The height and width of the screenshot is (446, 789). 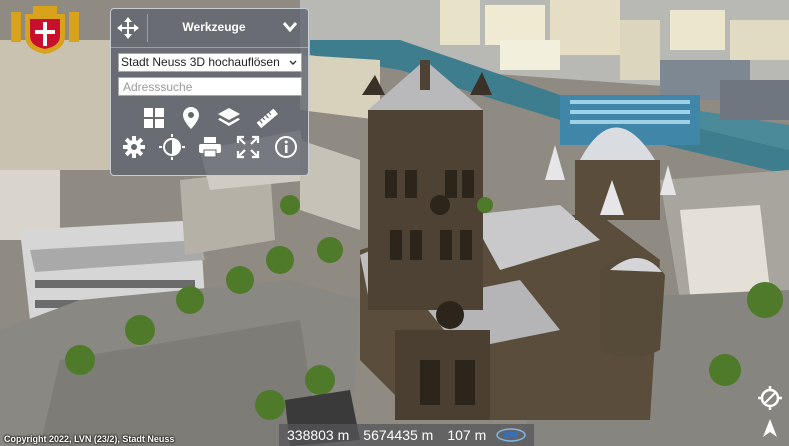 What do you see at coordinates (290, 27) in the screenshot?
I see `collapse-chevron-icon` at bounding box center [290, 27].